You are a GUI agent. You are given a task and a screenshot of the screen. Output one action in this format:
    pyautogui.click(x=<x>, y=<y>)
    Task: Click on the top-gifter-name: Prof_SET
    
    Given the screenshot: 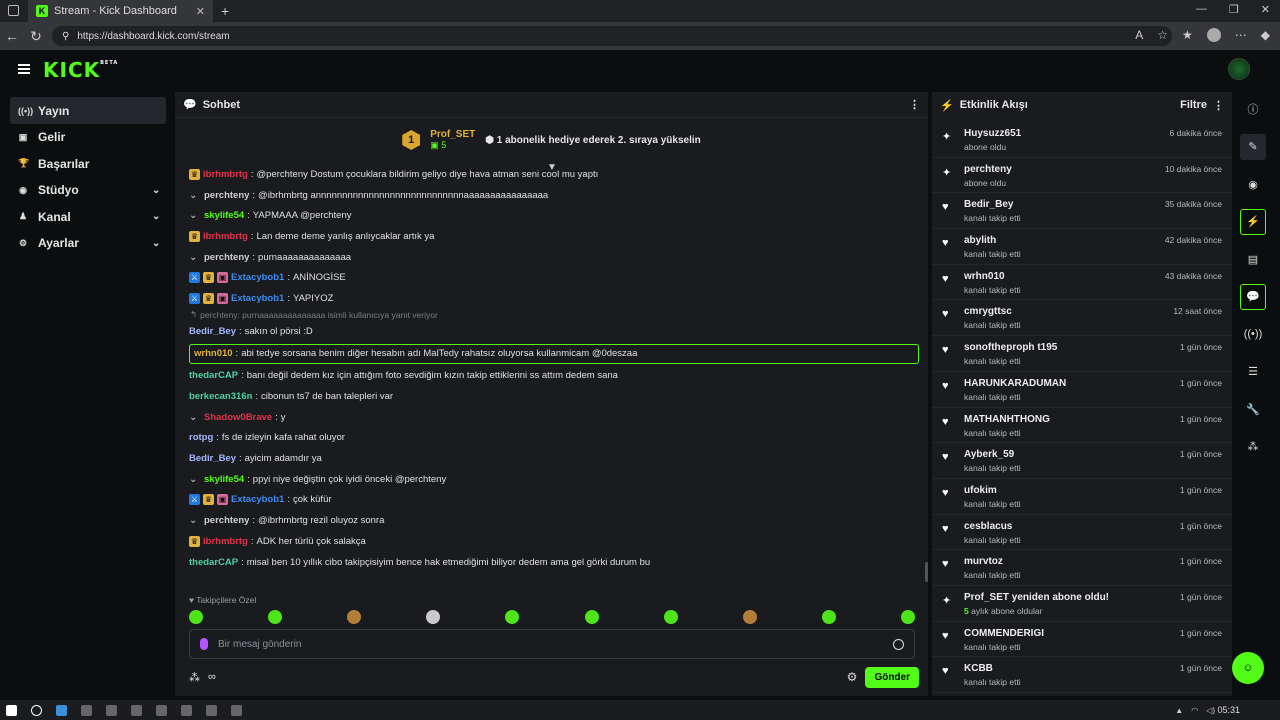 What is the action you would take?
    pyautogui.click(x=452, y=134)
    